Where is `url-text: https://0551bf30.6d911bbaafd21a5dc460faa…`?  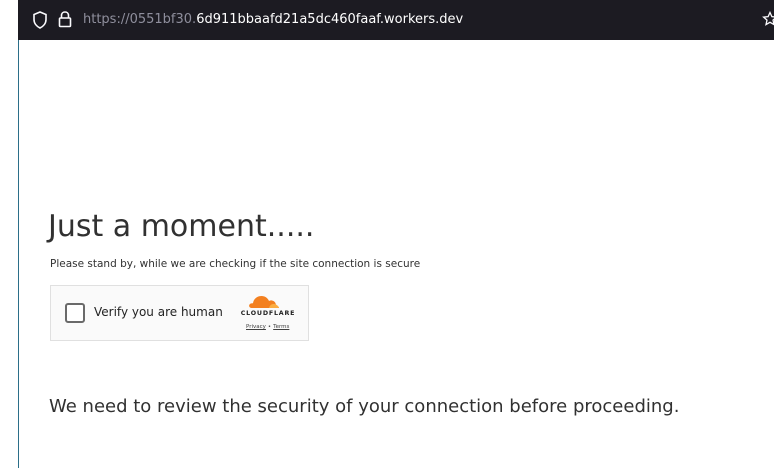
url-text: https://0551bf30.6d911bbaafd21a5dc460faa… is located at coordinates (273, 19).